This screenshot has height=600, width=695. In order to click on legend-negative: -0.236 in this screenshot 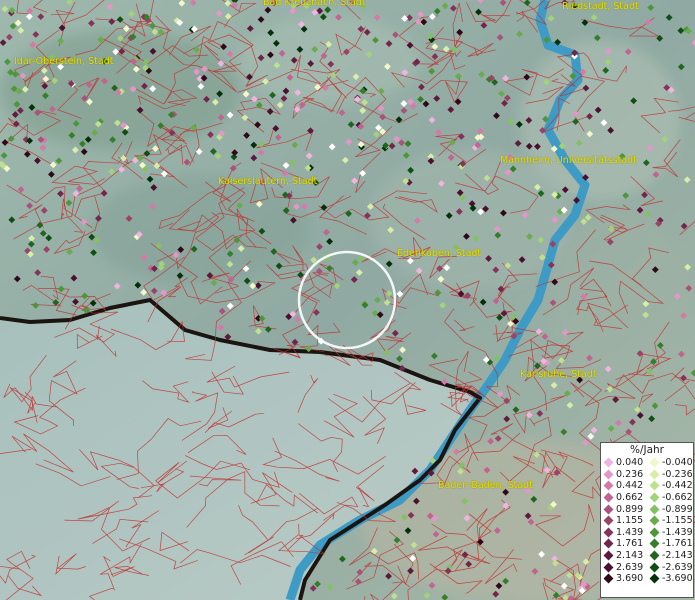, I will do `click(670, 474)`.